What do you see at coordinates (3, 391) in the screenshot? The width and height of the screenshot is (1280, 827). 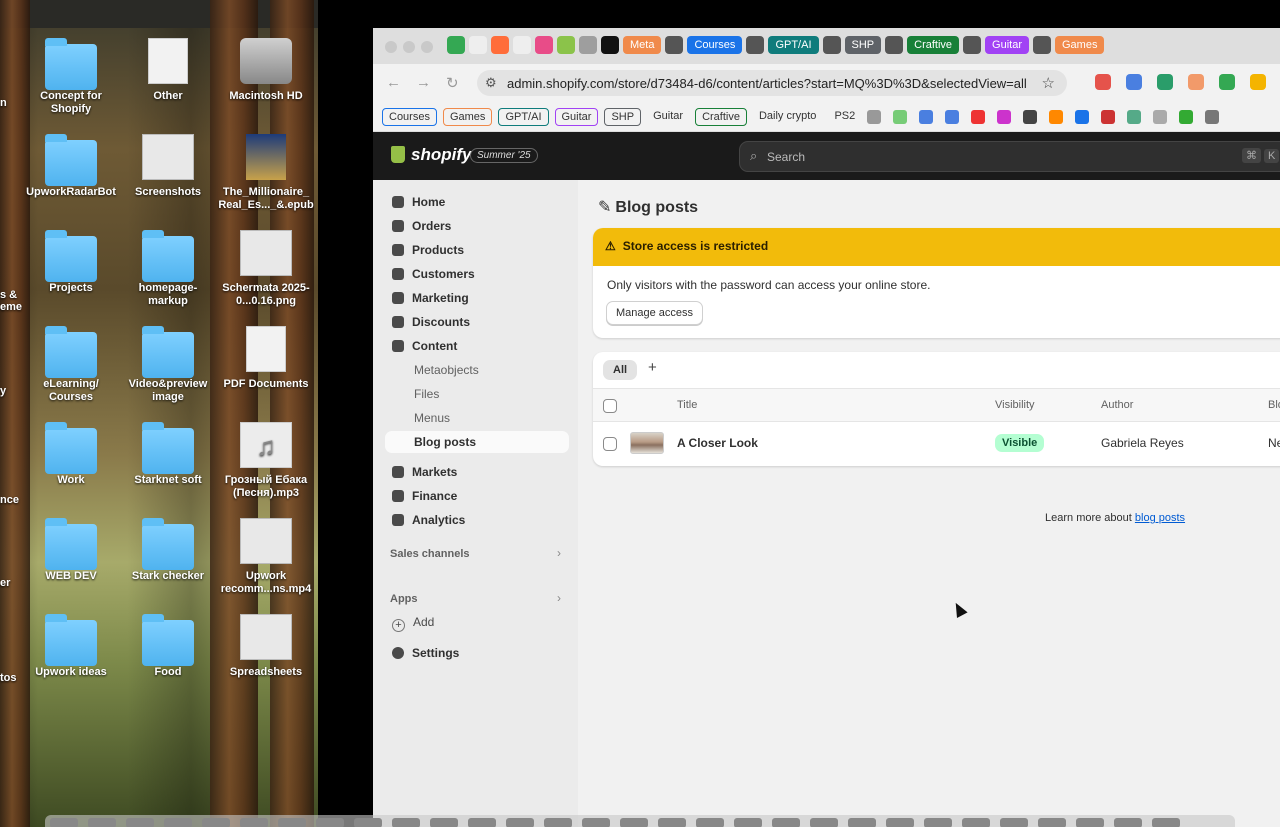 I see `desktop-item-label: y` at bounding box center [3, 391].